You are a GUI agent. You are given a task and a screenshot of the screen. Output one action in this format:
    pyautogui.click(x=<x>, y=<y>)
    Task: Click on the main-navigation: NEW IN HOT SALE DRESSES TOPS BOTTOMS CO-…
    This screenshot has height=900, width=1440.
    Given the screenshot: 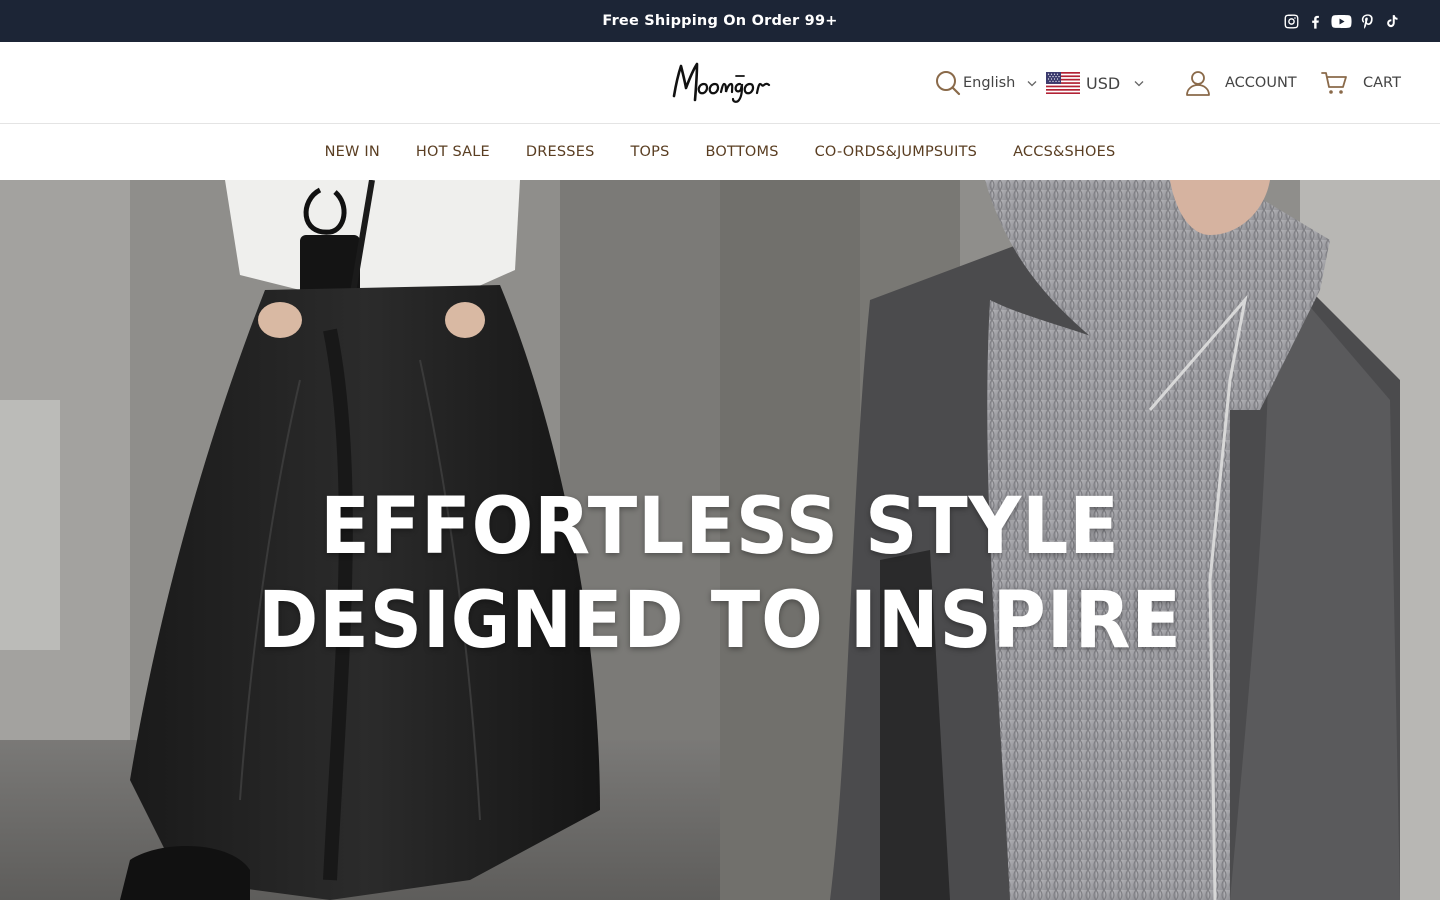 What is the action you would take?
    pyautogui.click(x=720, y=152)
    